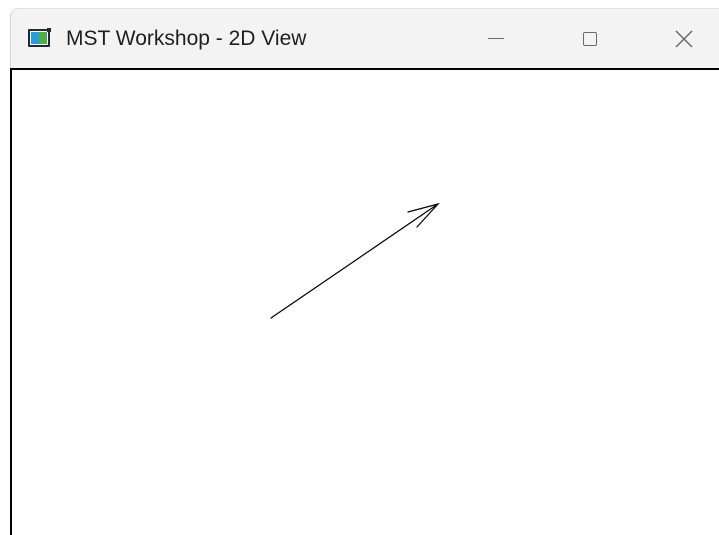 The height and width of the screenshot is (535, 719). Describe the element at coordinates (186, 38) in the screenshot. I see `window-title: MST Workshop - 2D View` at that location.